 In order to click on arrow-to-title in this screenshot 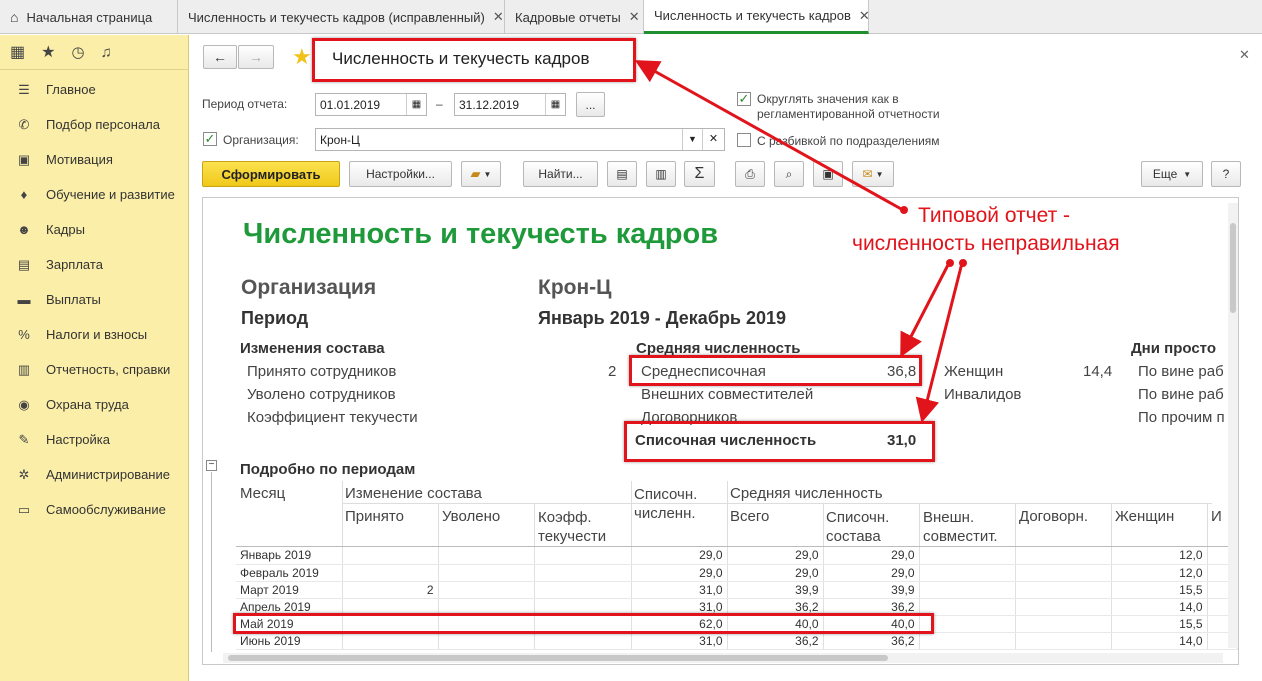, I will do `click(769, 136)`.